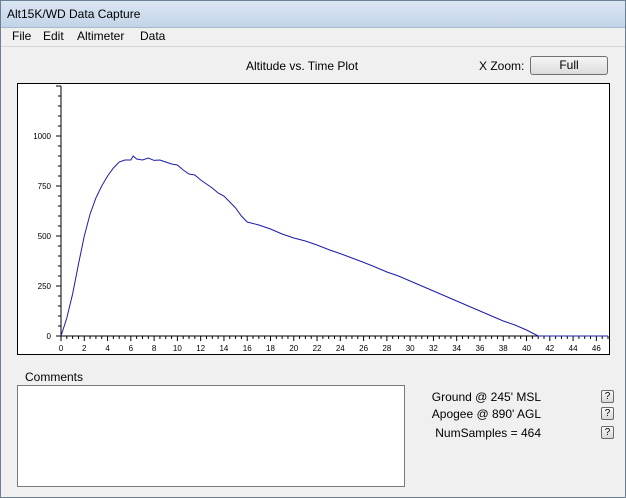 This screenshot has height=498, width=626. Describe the element at coordinates (154, 348) in the screenshot. I see `x-tick-label: 8` at that location.